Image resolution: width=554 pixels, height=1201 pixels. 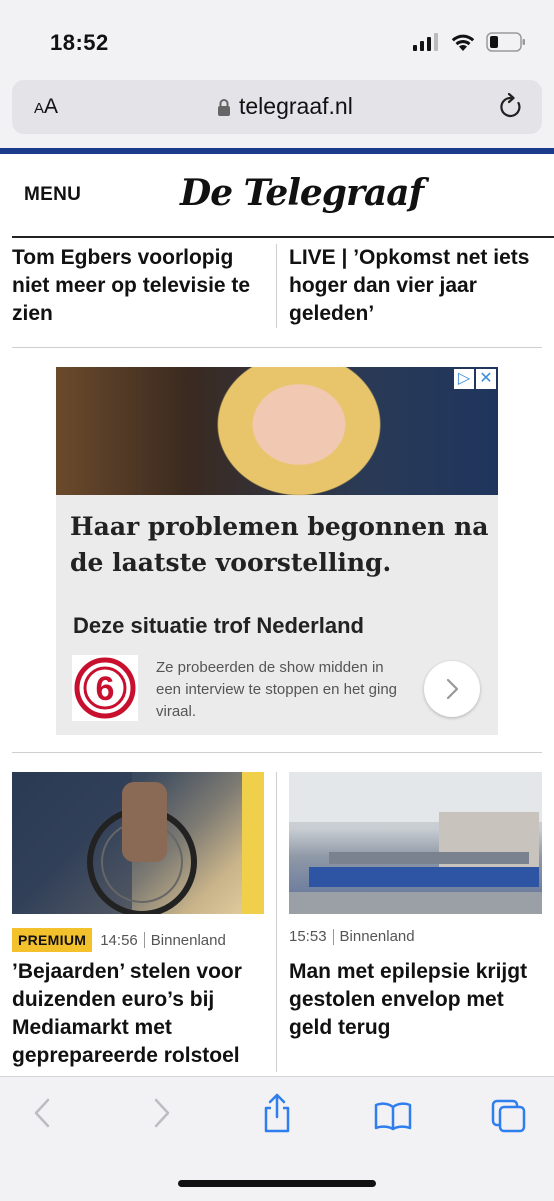 I want to click on ad-next-button, so click(x=452, y=689).